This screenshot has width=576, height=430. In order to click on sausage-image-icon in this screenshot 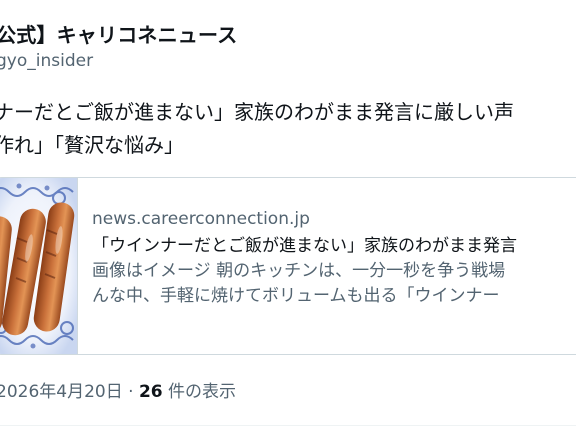, I will do `click(38, 266)`.